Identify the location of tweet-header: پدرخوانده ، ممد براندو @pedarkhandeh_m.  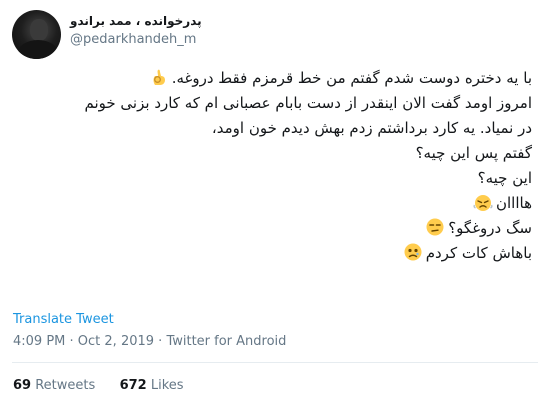
(275, 35).